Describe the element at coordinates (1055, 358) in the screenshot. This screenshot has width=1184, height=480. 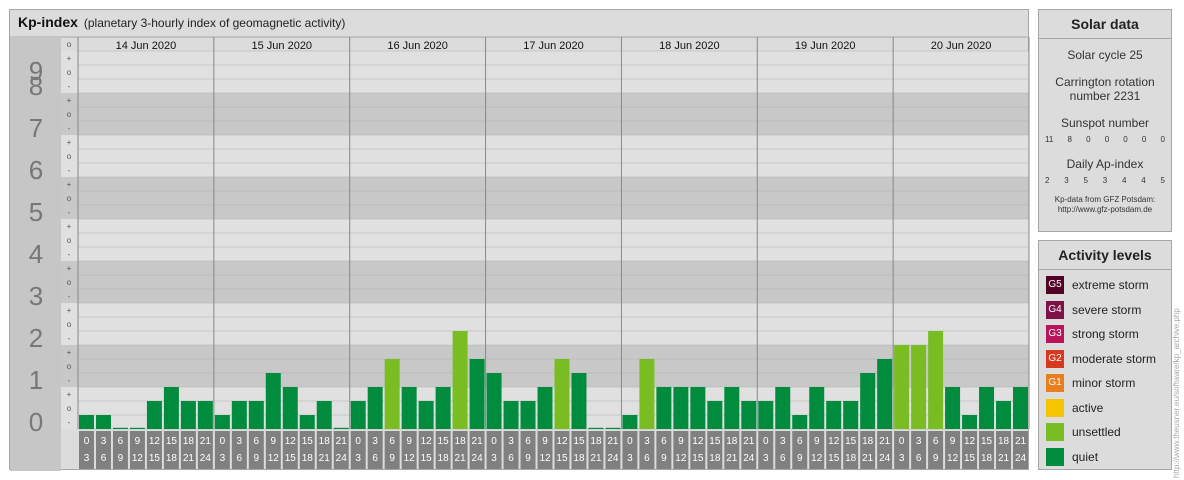
I see `activity-color-swatch: G2` at that location.